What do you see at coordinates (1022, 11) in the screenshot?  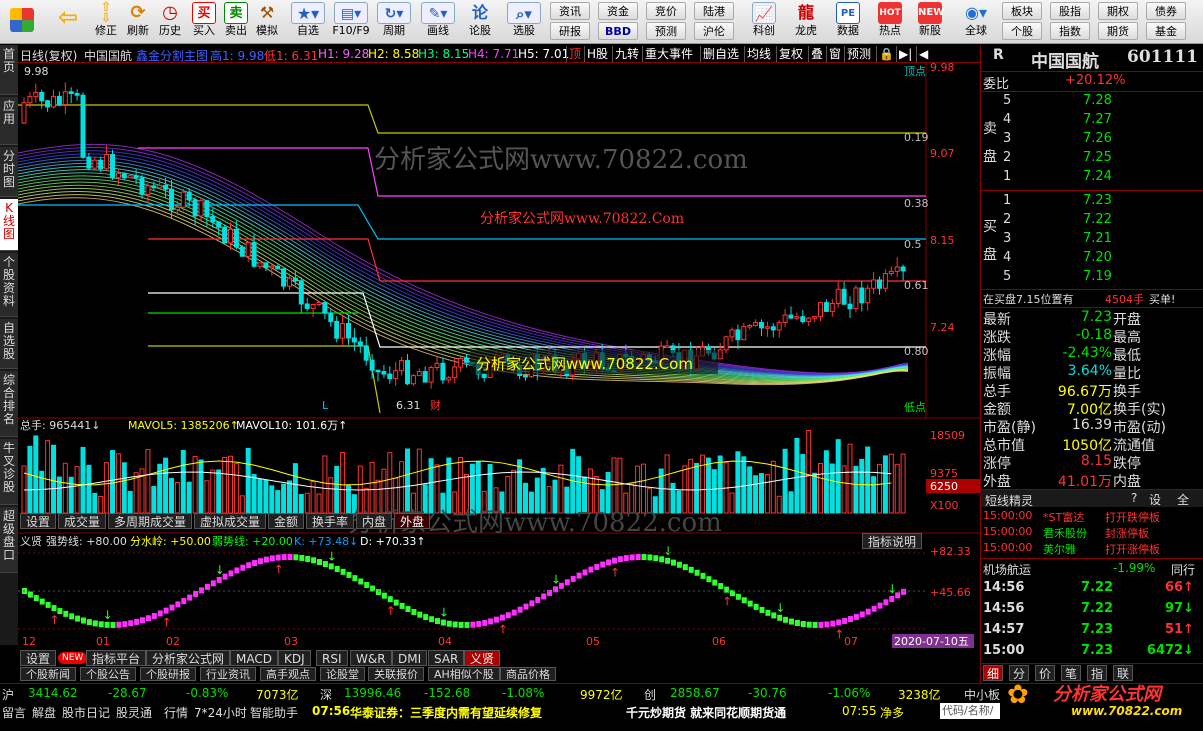 I see `sector-button: 板块` at bounding box center [1022, 11].